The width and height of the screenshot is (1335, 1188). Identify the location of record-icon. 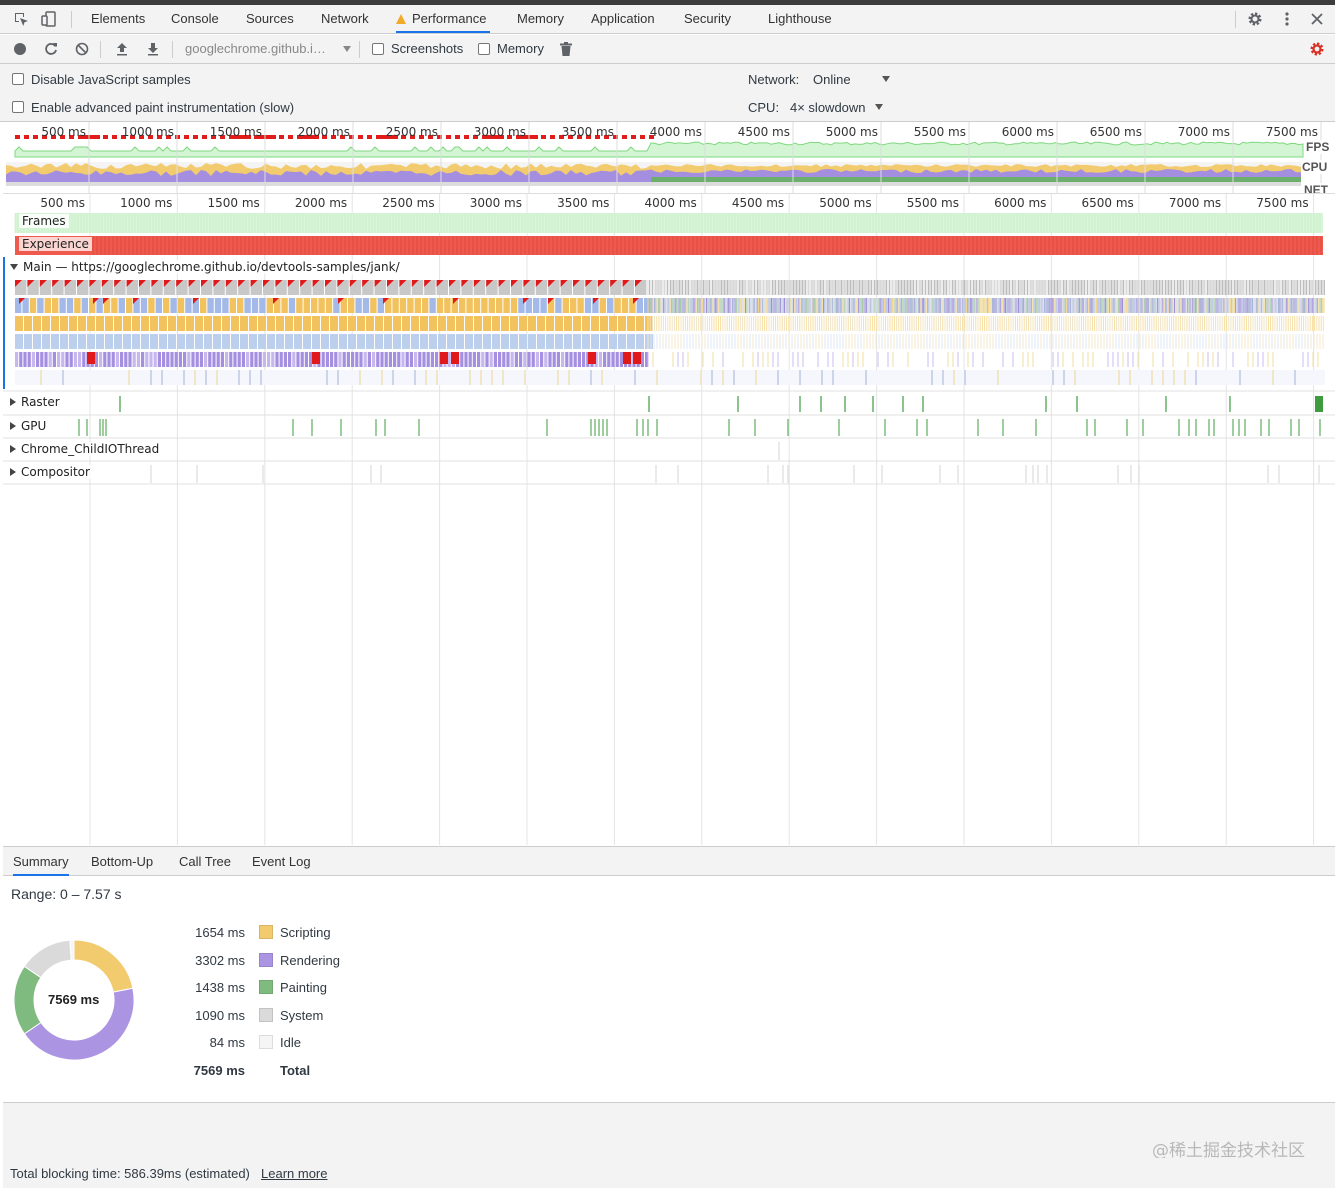
(20, 49).